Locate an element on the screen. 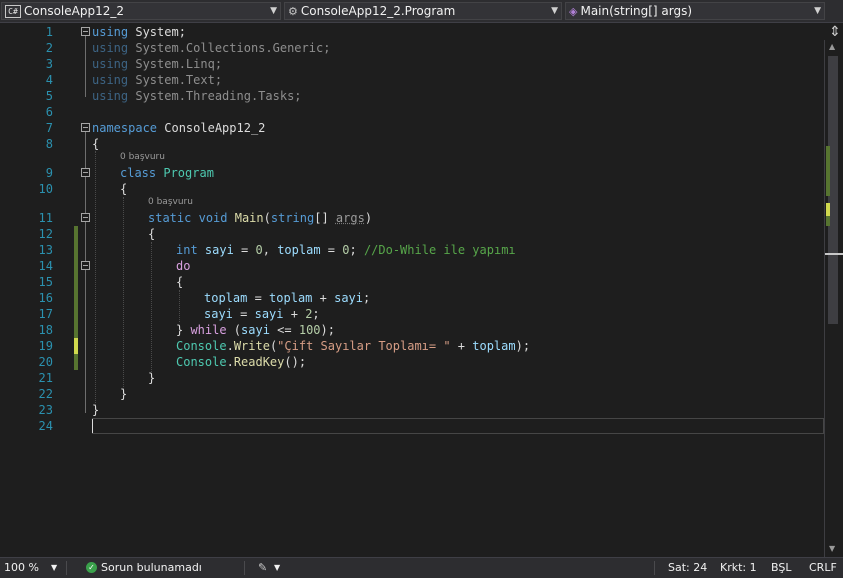 The width and height of the screenshot is (843, 578). method-name: Main is located at coordinates (249, 218).